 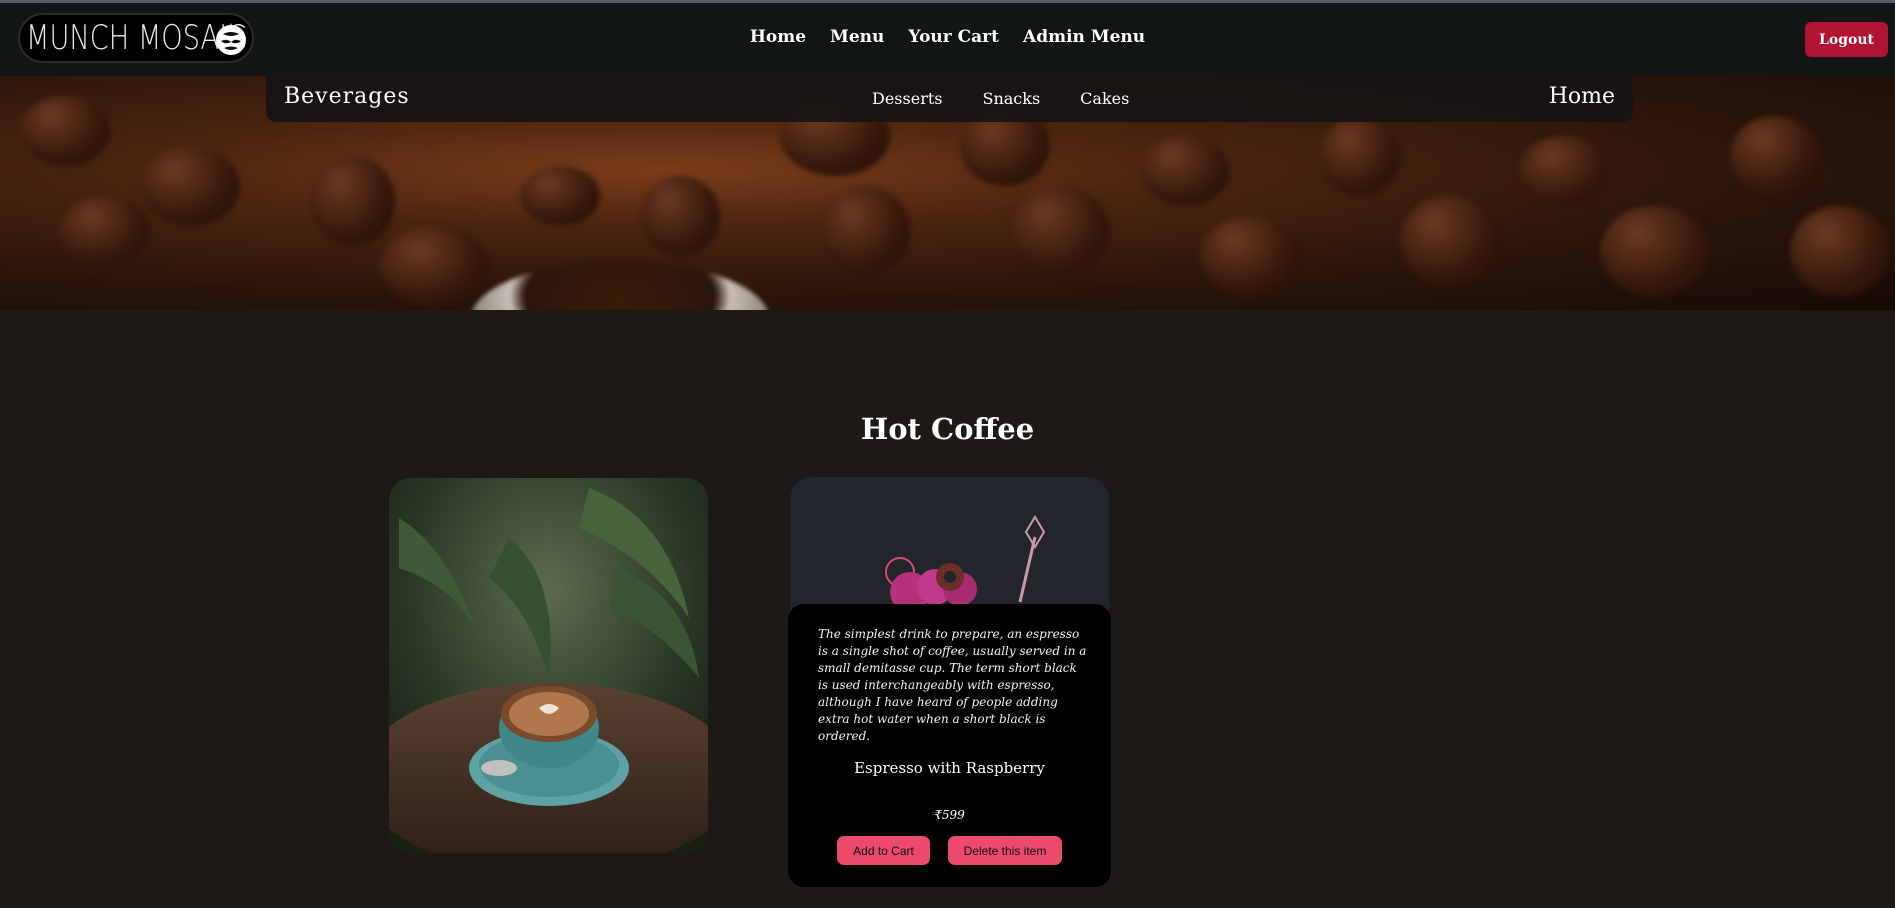 I want to click on category-desserts: Desserts, so click(x=907, y=98).